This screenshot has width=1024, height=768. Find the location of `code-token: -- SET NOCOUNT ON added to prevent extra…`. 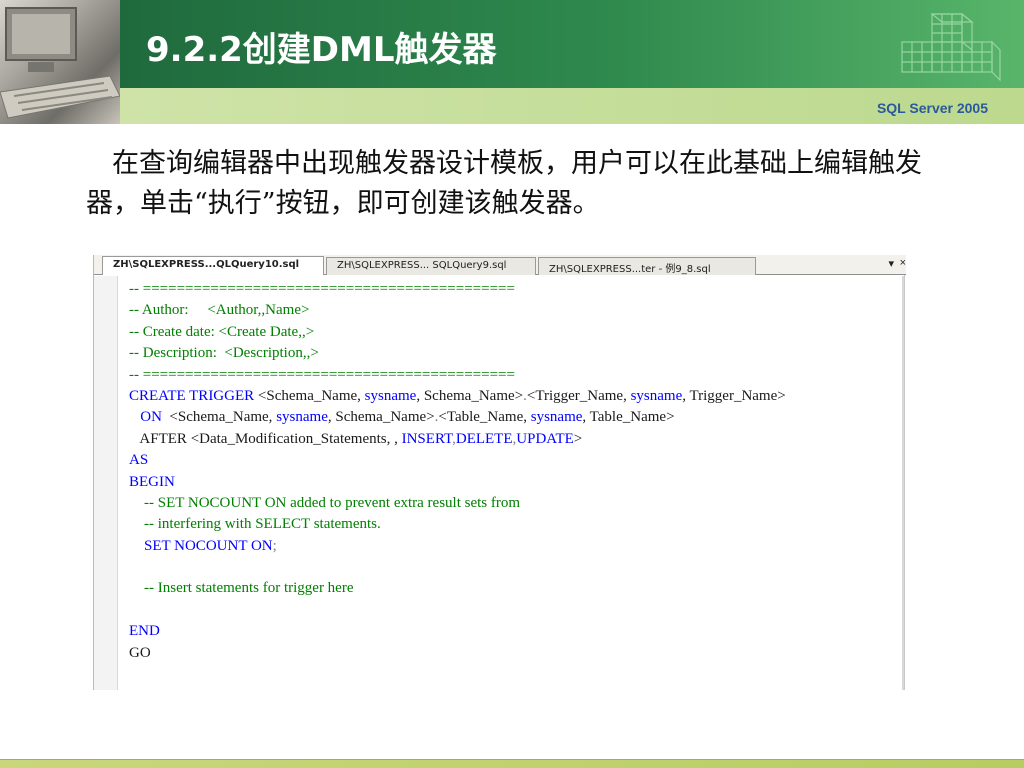

code-token: -- SET NOCOUNT ON added to prevent extra… is located at coordinates (325, 502).